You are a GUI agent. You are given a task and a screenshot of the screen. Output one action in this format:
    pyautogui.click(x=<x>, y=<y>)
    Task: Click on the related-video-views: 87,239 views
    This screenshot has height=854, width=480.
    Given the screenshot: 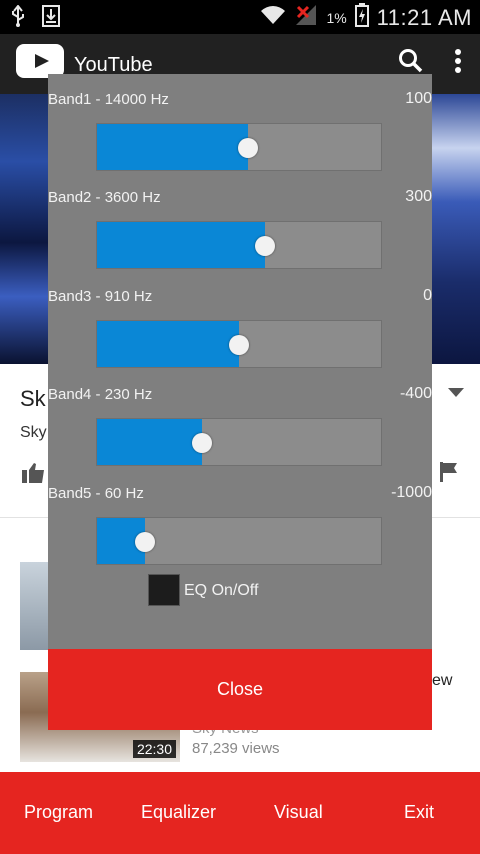 What is the action you would take?
    pyautogui.click(x=236, y=748)
    